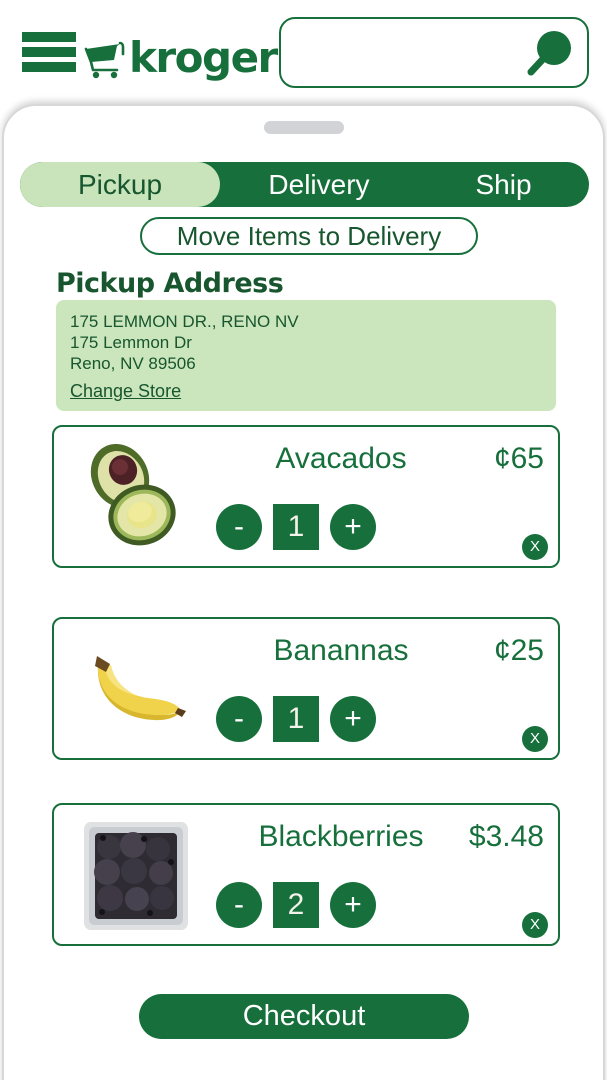 The height and width of the screenshot is (1080, 607). Describe the element at coordinates (133, 363) in the screenshot. I see `address-city-state-zip: Reno, NV 89506` at that location.